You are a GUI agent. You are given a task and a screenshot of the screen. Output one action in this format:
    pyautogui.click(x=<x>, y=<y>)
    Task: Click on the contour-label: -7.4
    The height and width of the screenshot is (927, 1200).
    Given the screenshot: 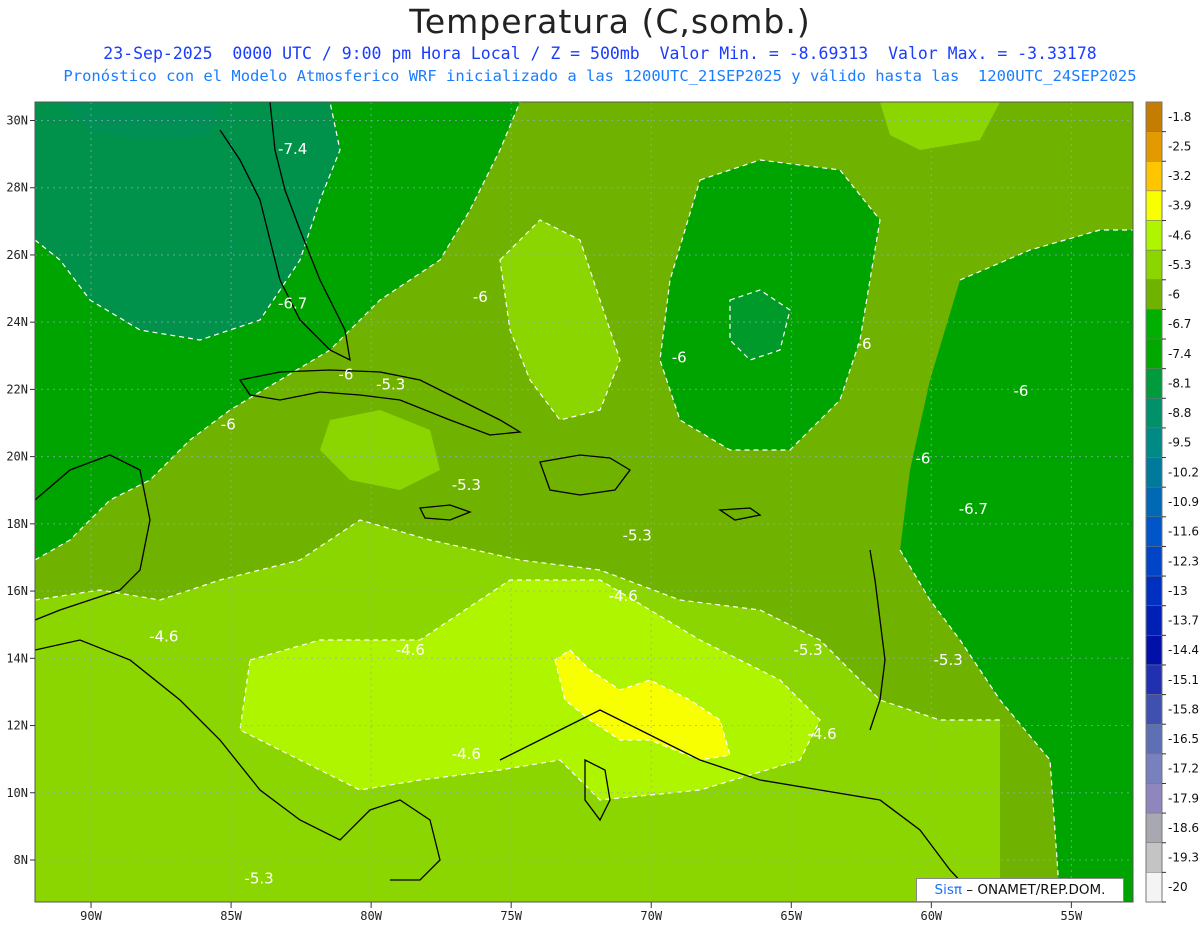 What is the action you would take?
    pyautogui.click(x=292, y=149)
    